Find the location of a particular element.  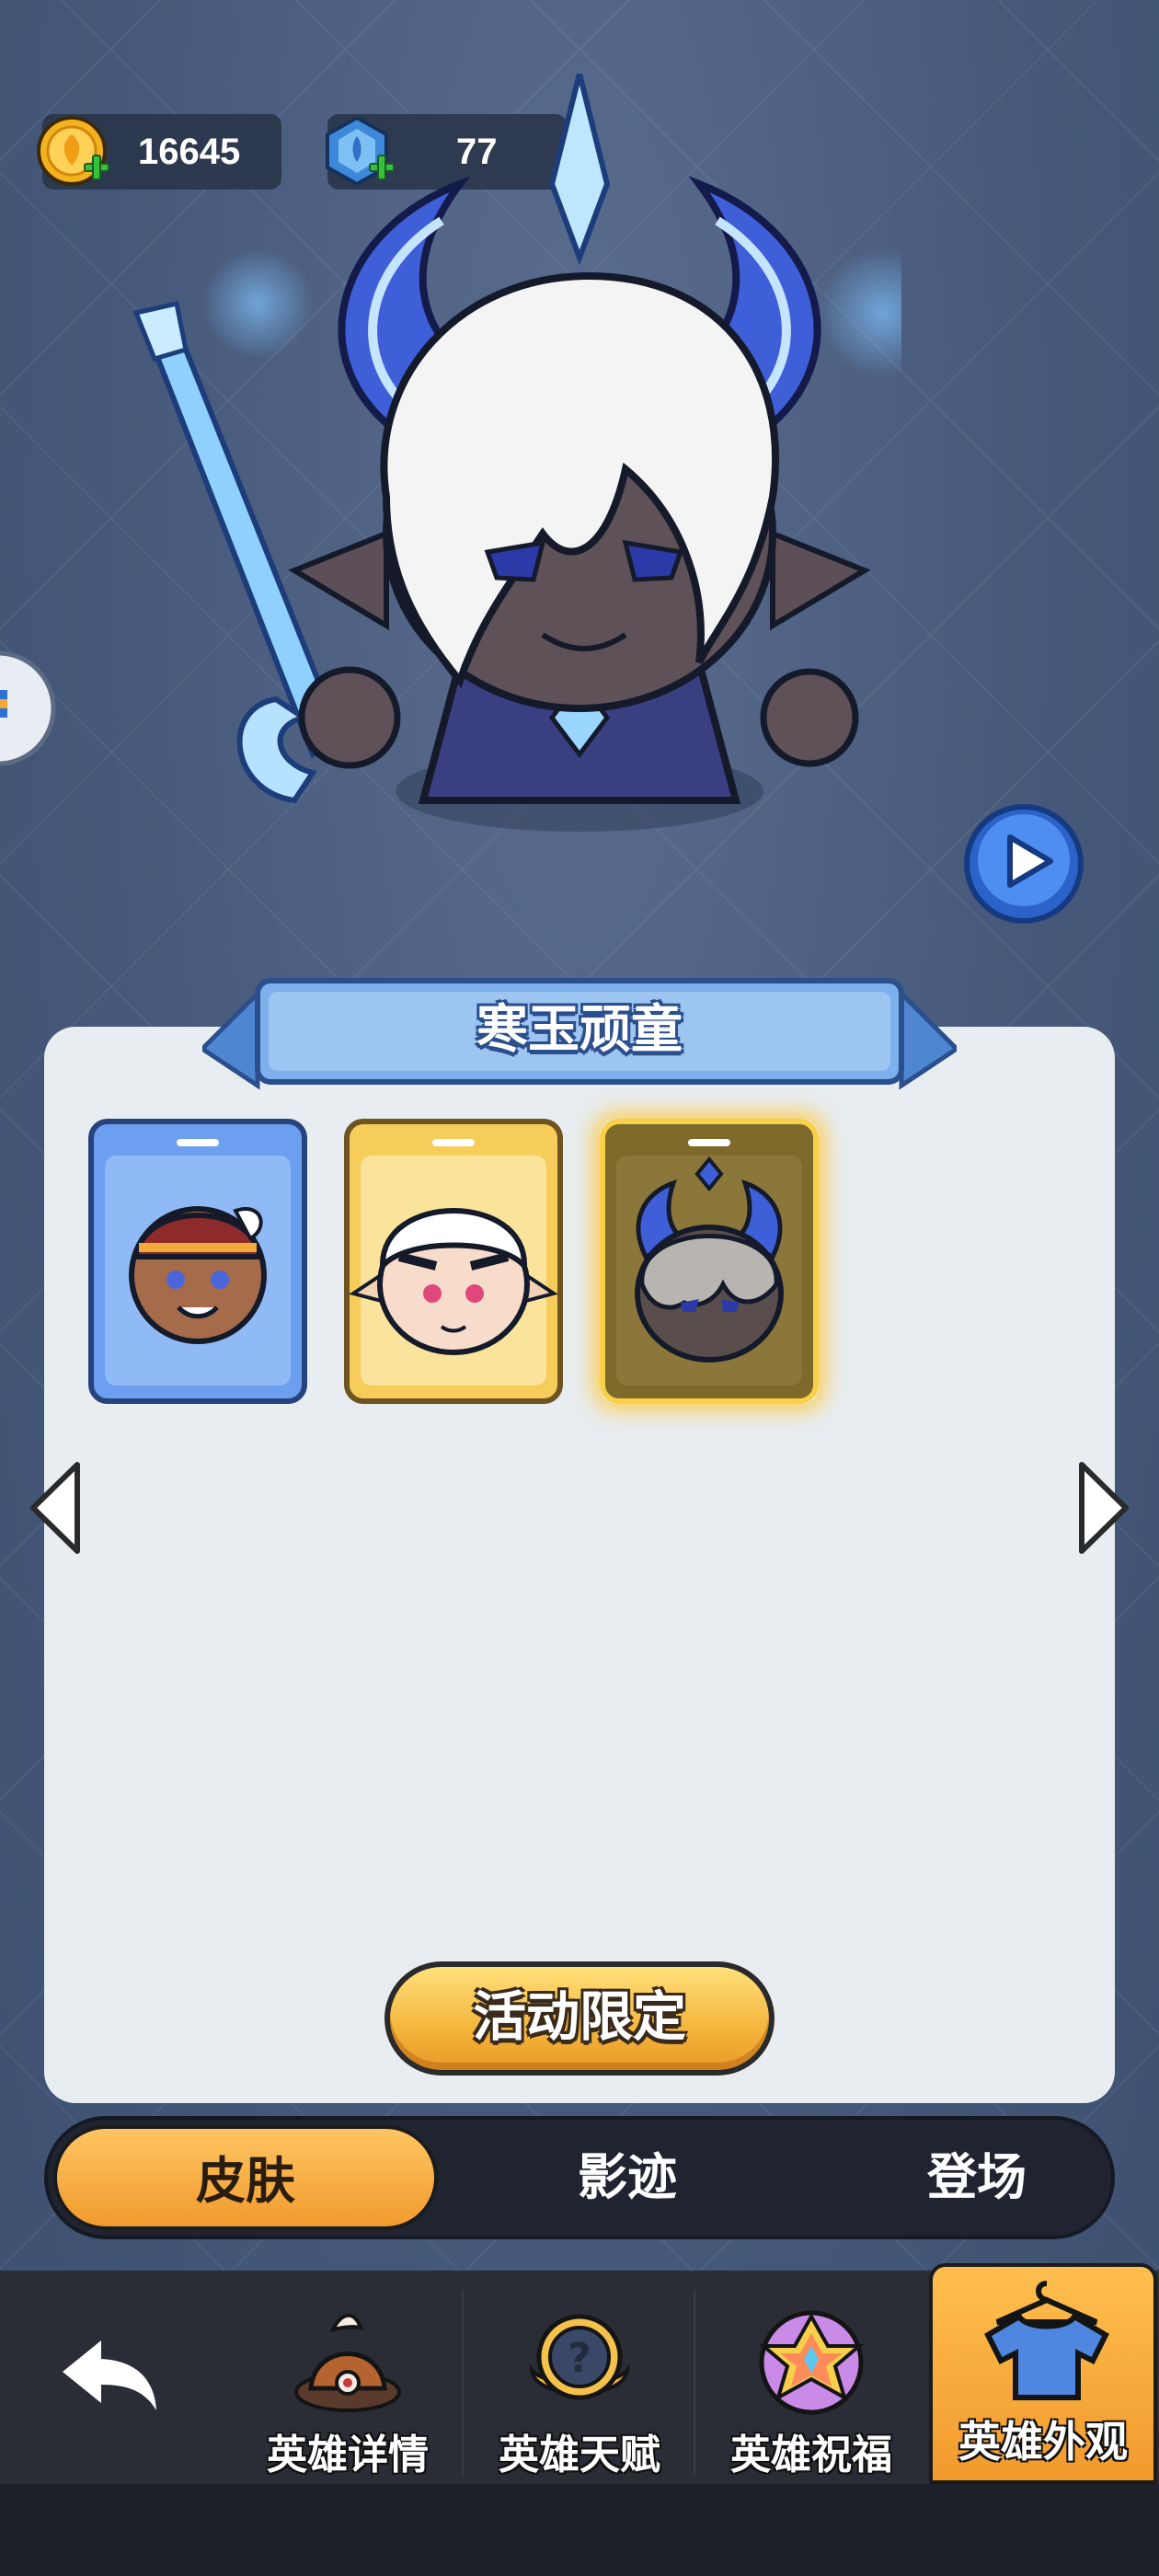

skin-card-feather is located at coordinates (197, 1261).